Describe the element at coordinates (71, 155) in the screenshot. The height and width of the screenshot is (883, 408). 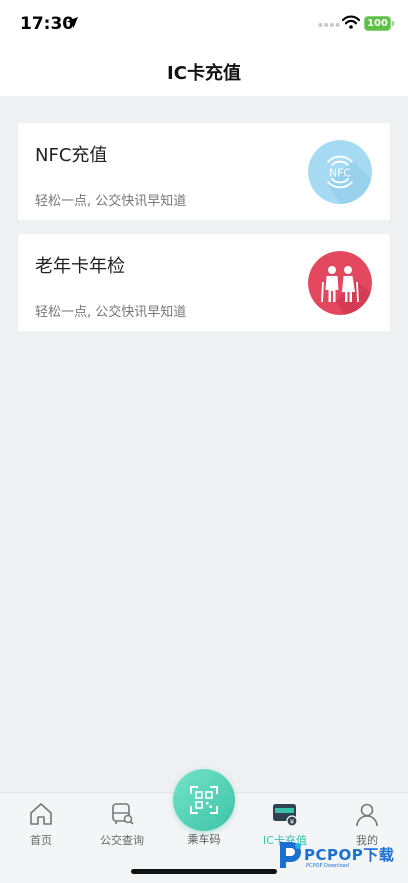
I see `card-title: NFC充值` at that location.